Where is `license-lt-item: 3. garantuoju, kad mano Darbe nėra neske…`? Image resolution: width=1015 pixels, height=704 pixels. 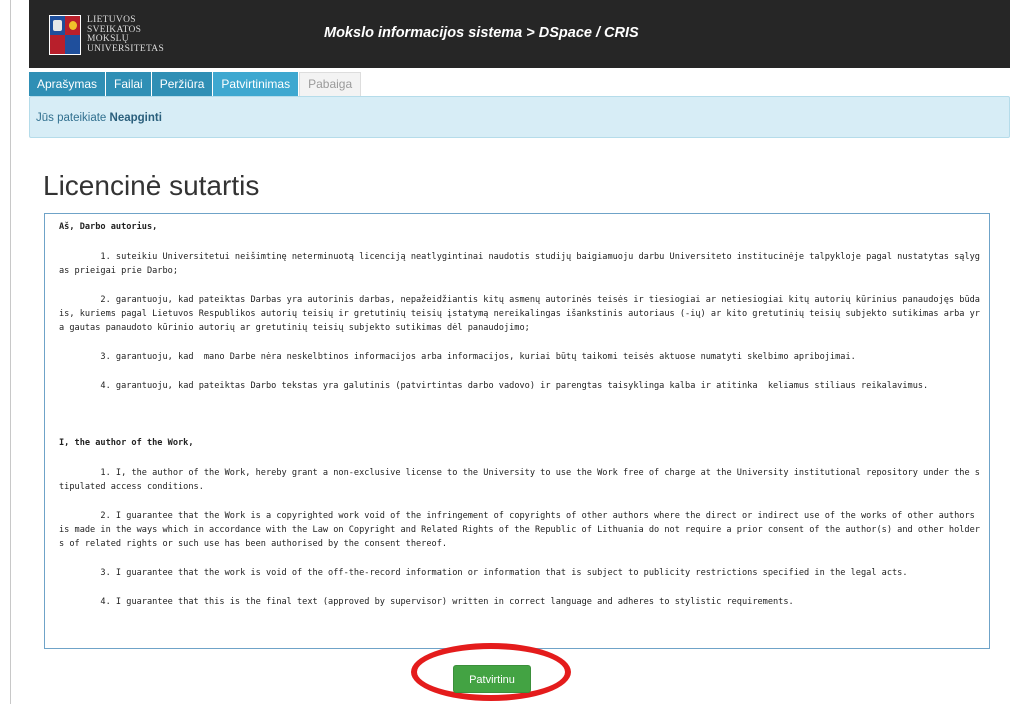 license-lt-item: 3. garantuoju, kad mano Darbe nėra neske… is located at coordinates (457, 357).